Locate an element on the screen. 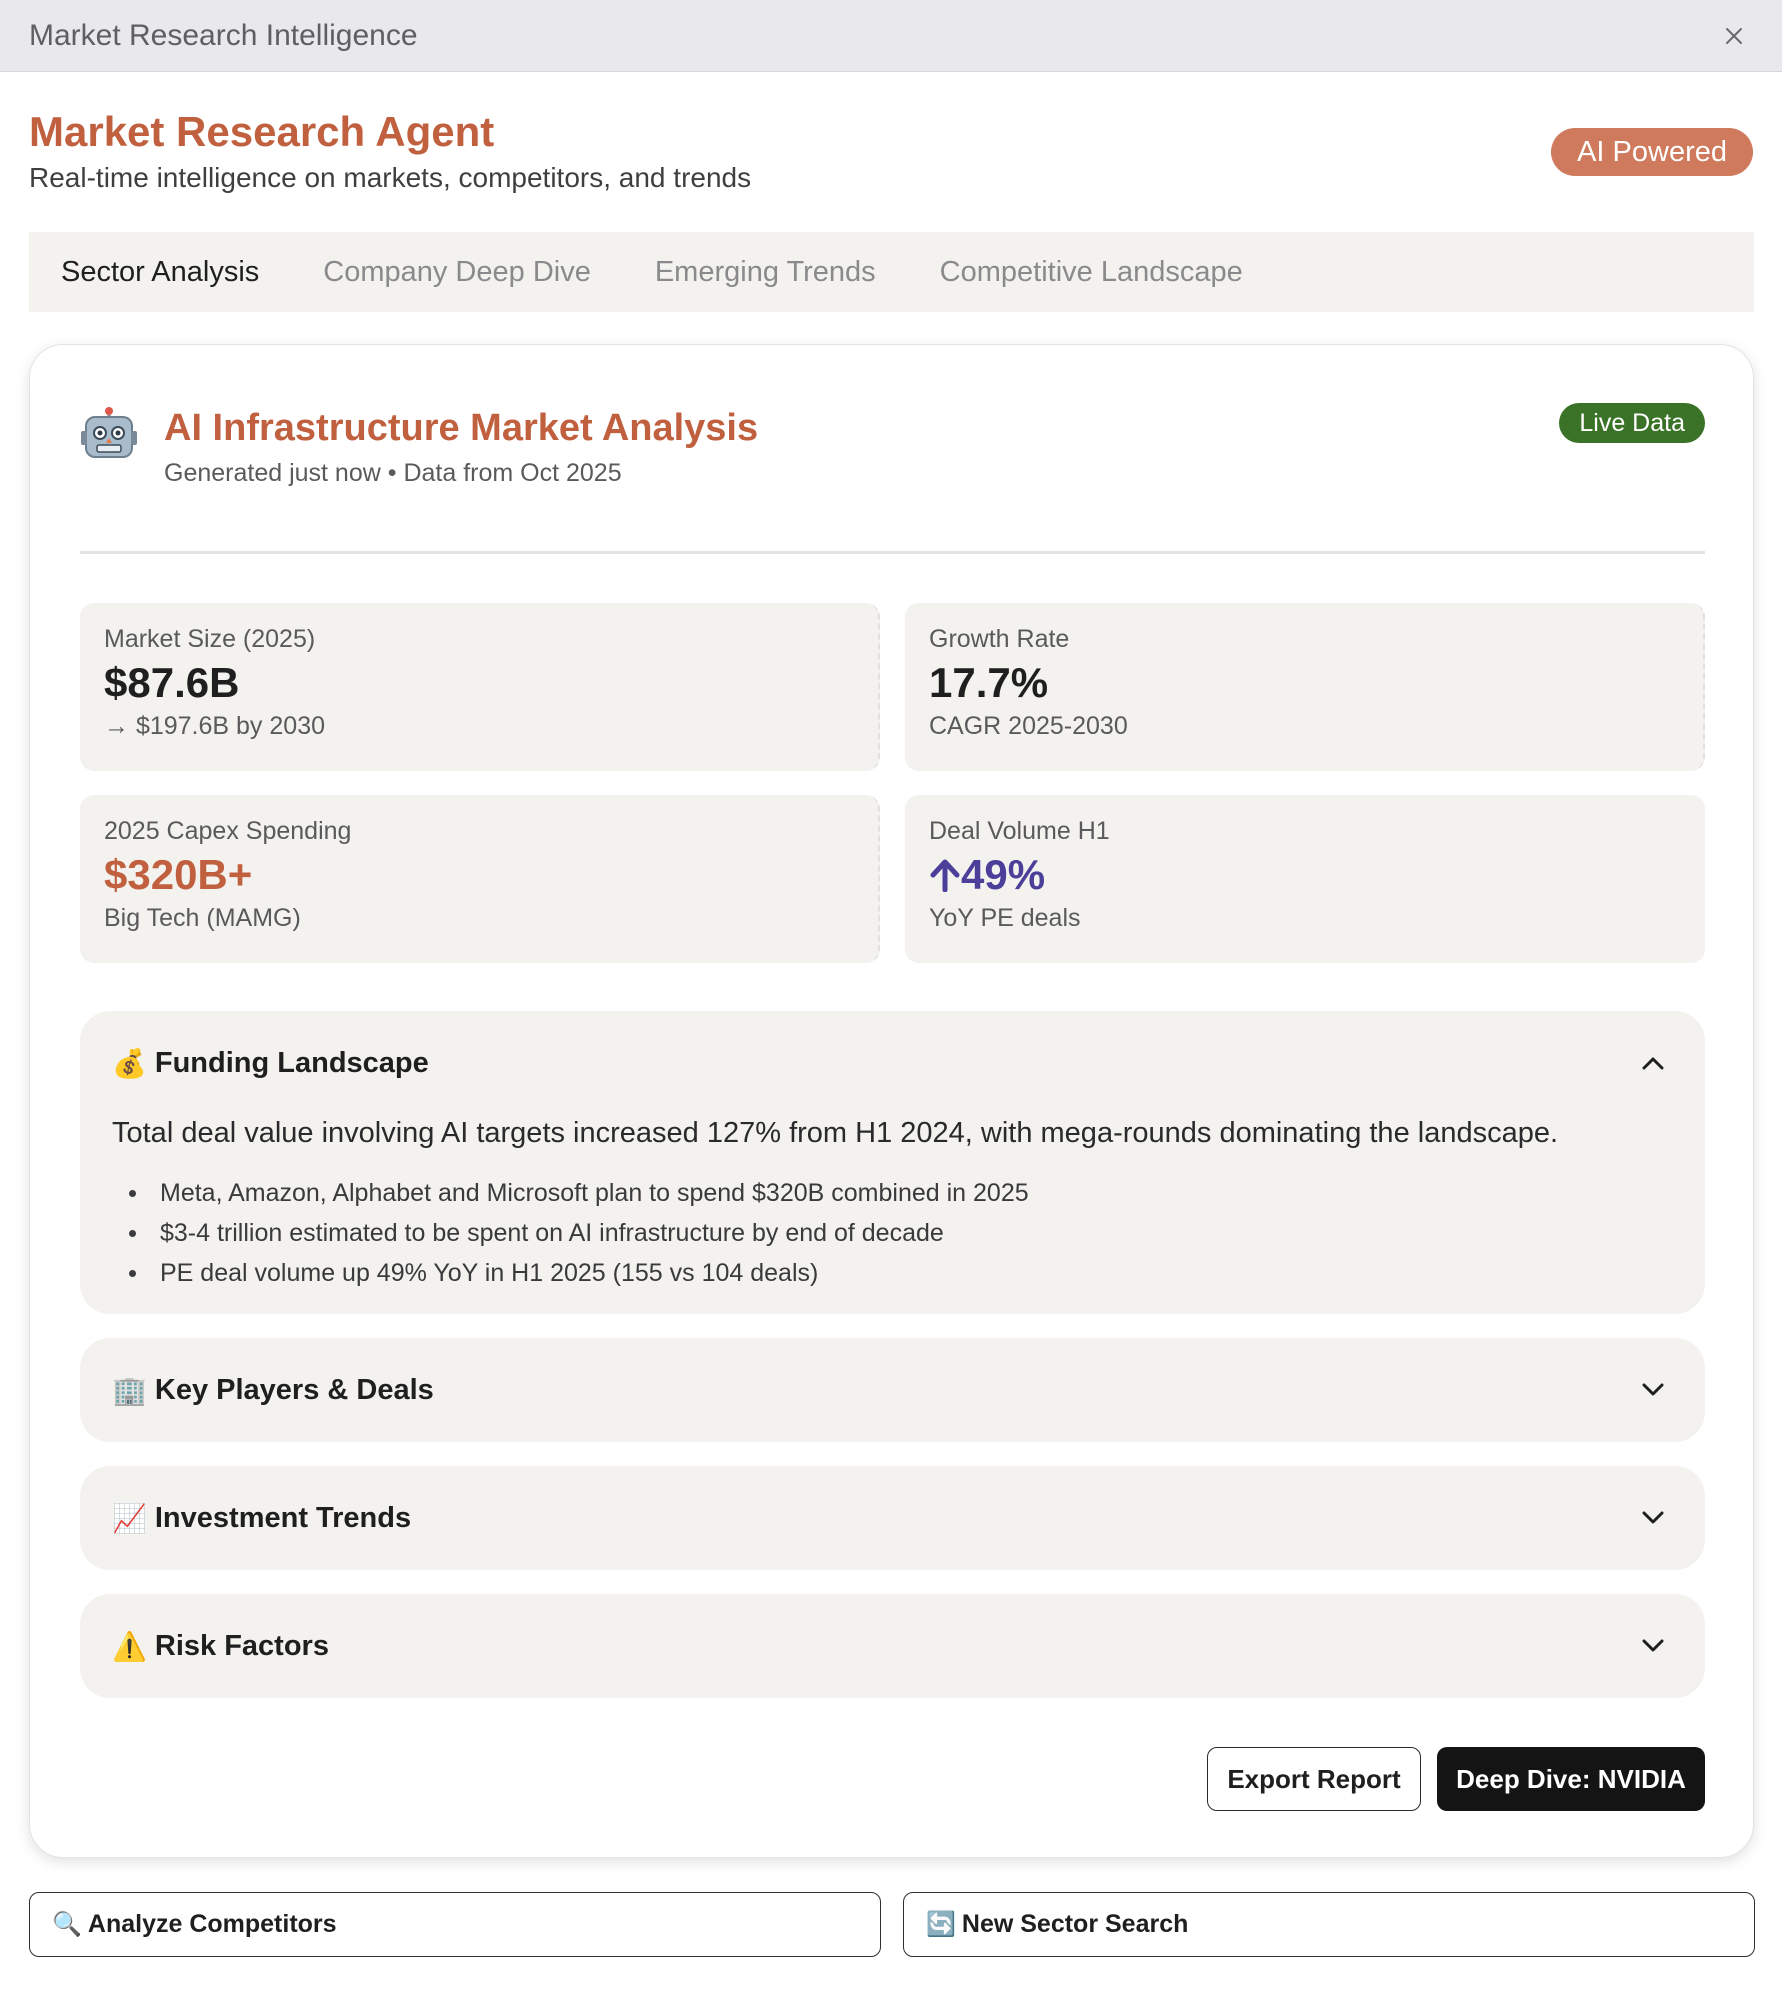 The height and width of the screenshot is (1998, 1782). button-label: New Sector Search is located at coordinates (1075, 1924).